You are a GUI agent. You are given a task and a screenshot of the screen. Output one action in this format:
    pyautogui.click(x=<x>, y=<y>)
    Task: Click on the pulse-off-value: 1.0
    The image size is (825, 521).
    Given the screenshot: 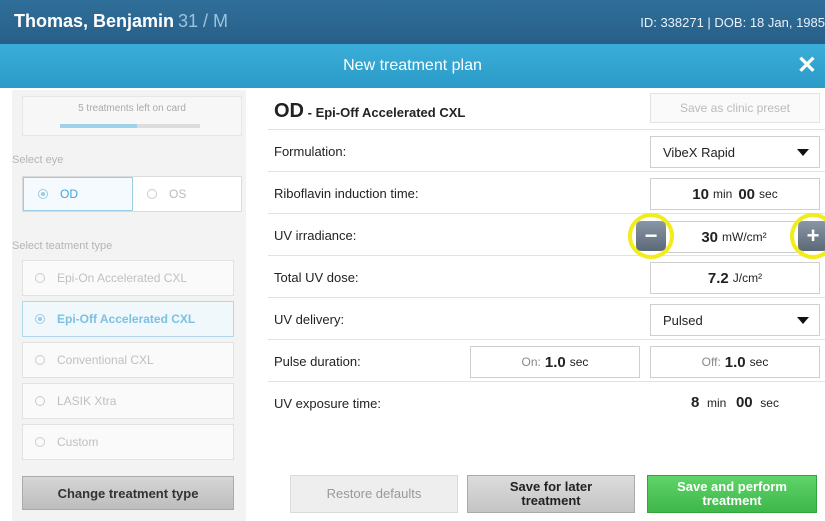 What is the action you would take?
    pyautogui.click(x=735, y=362)
    